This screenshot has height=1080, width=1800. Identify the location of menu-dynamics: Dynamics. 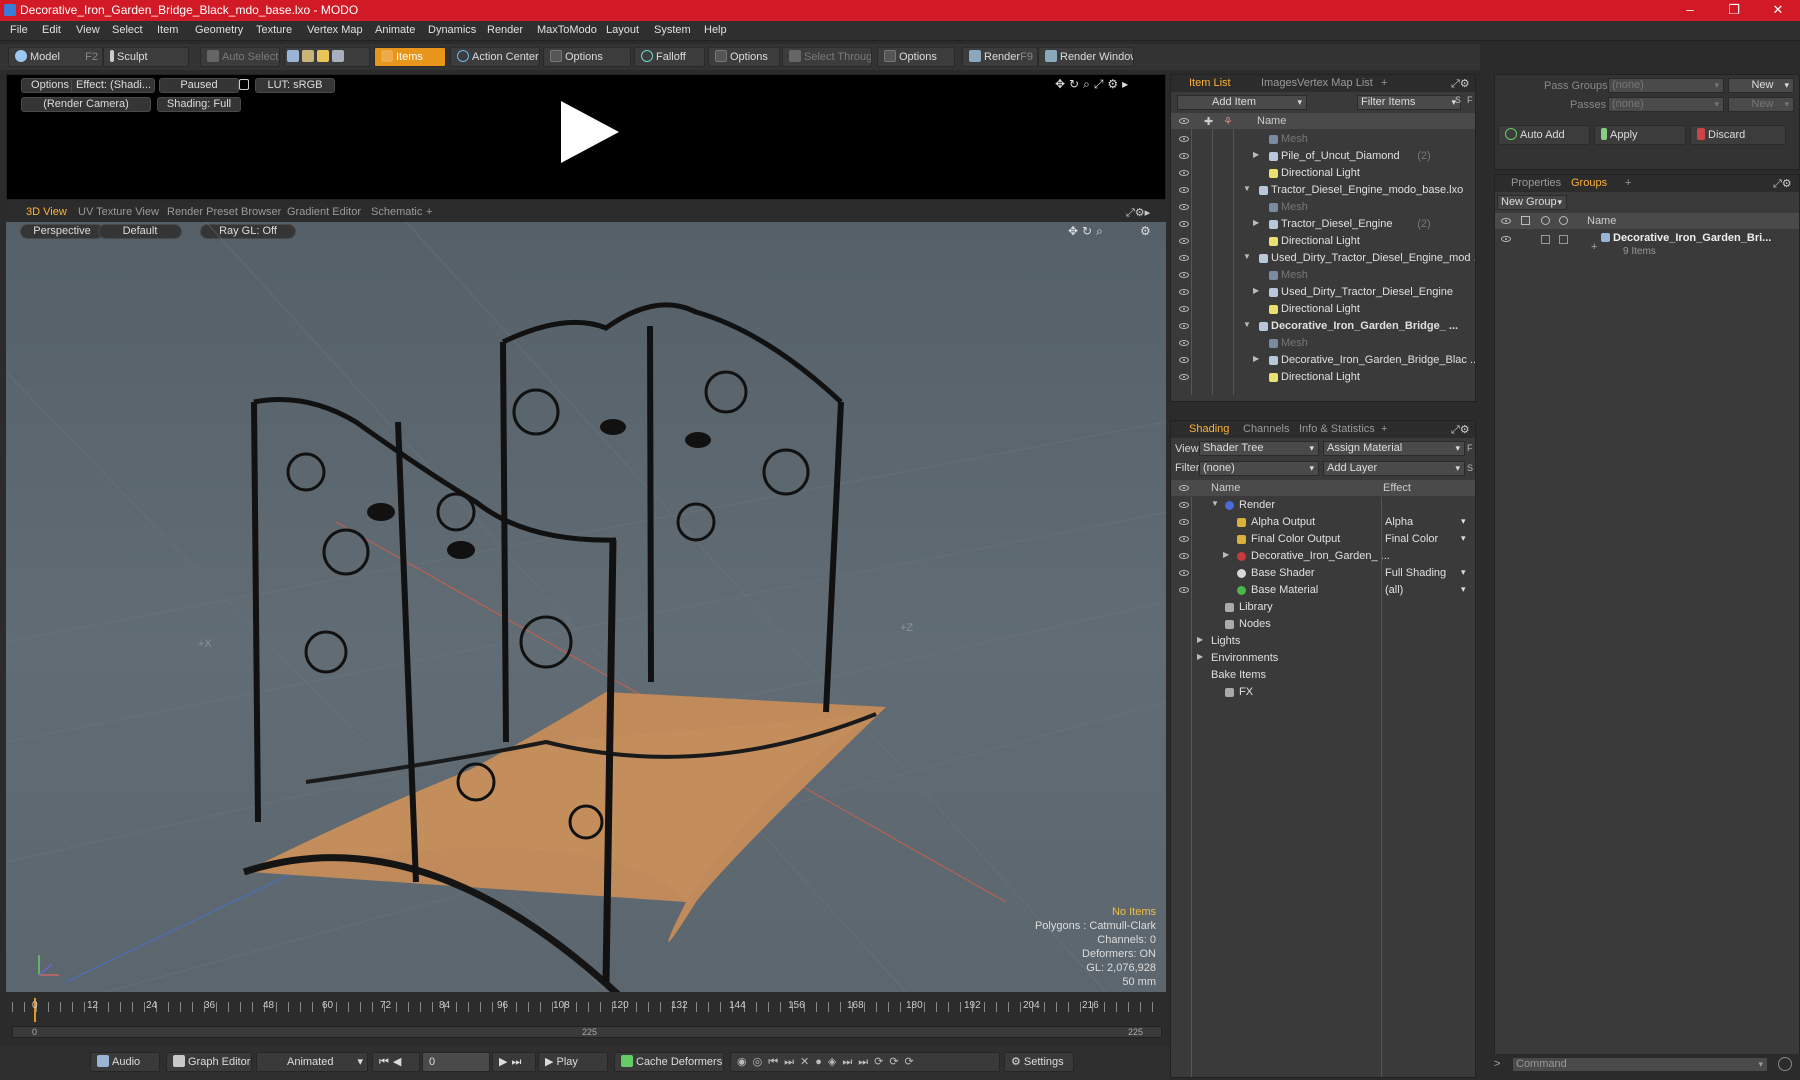
(452, 30).